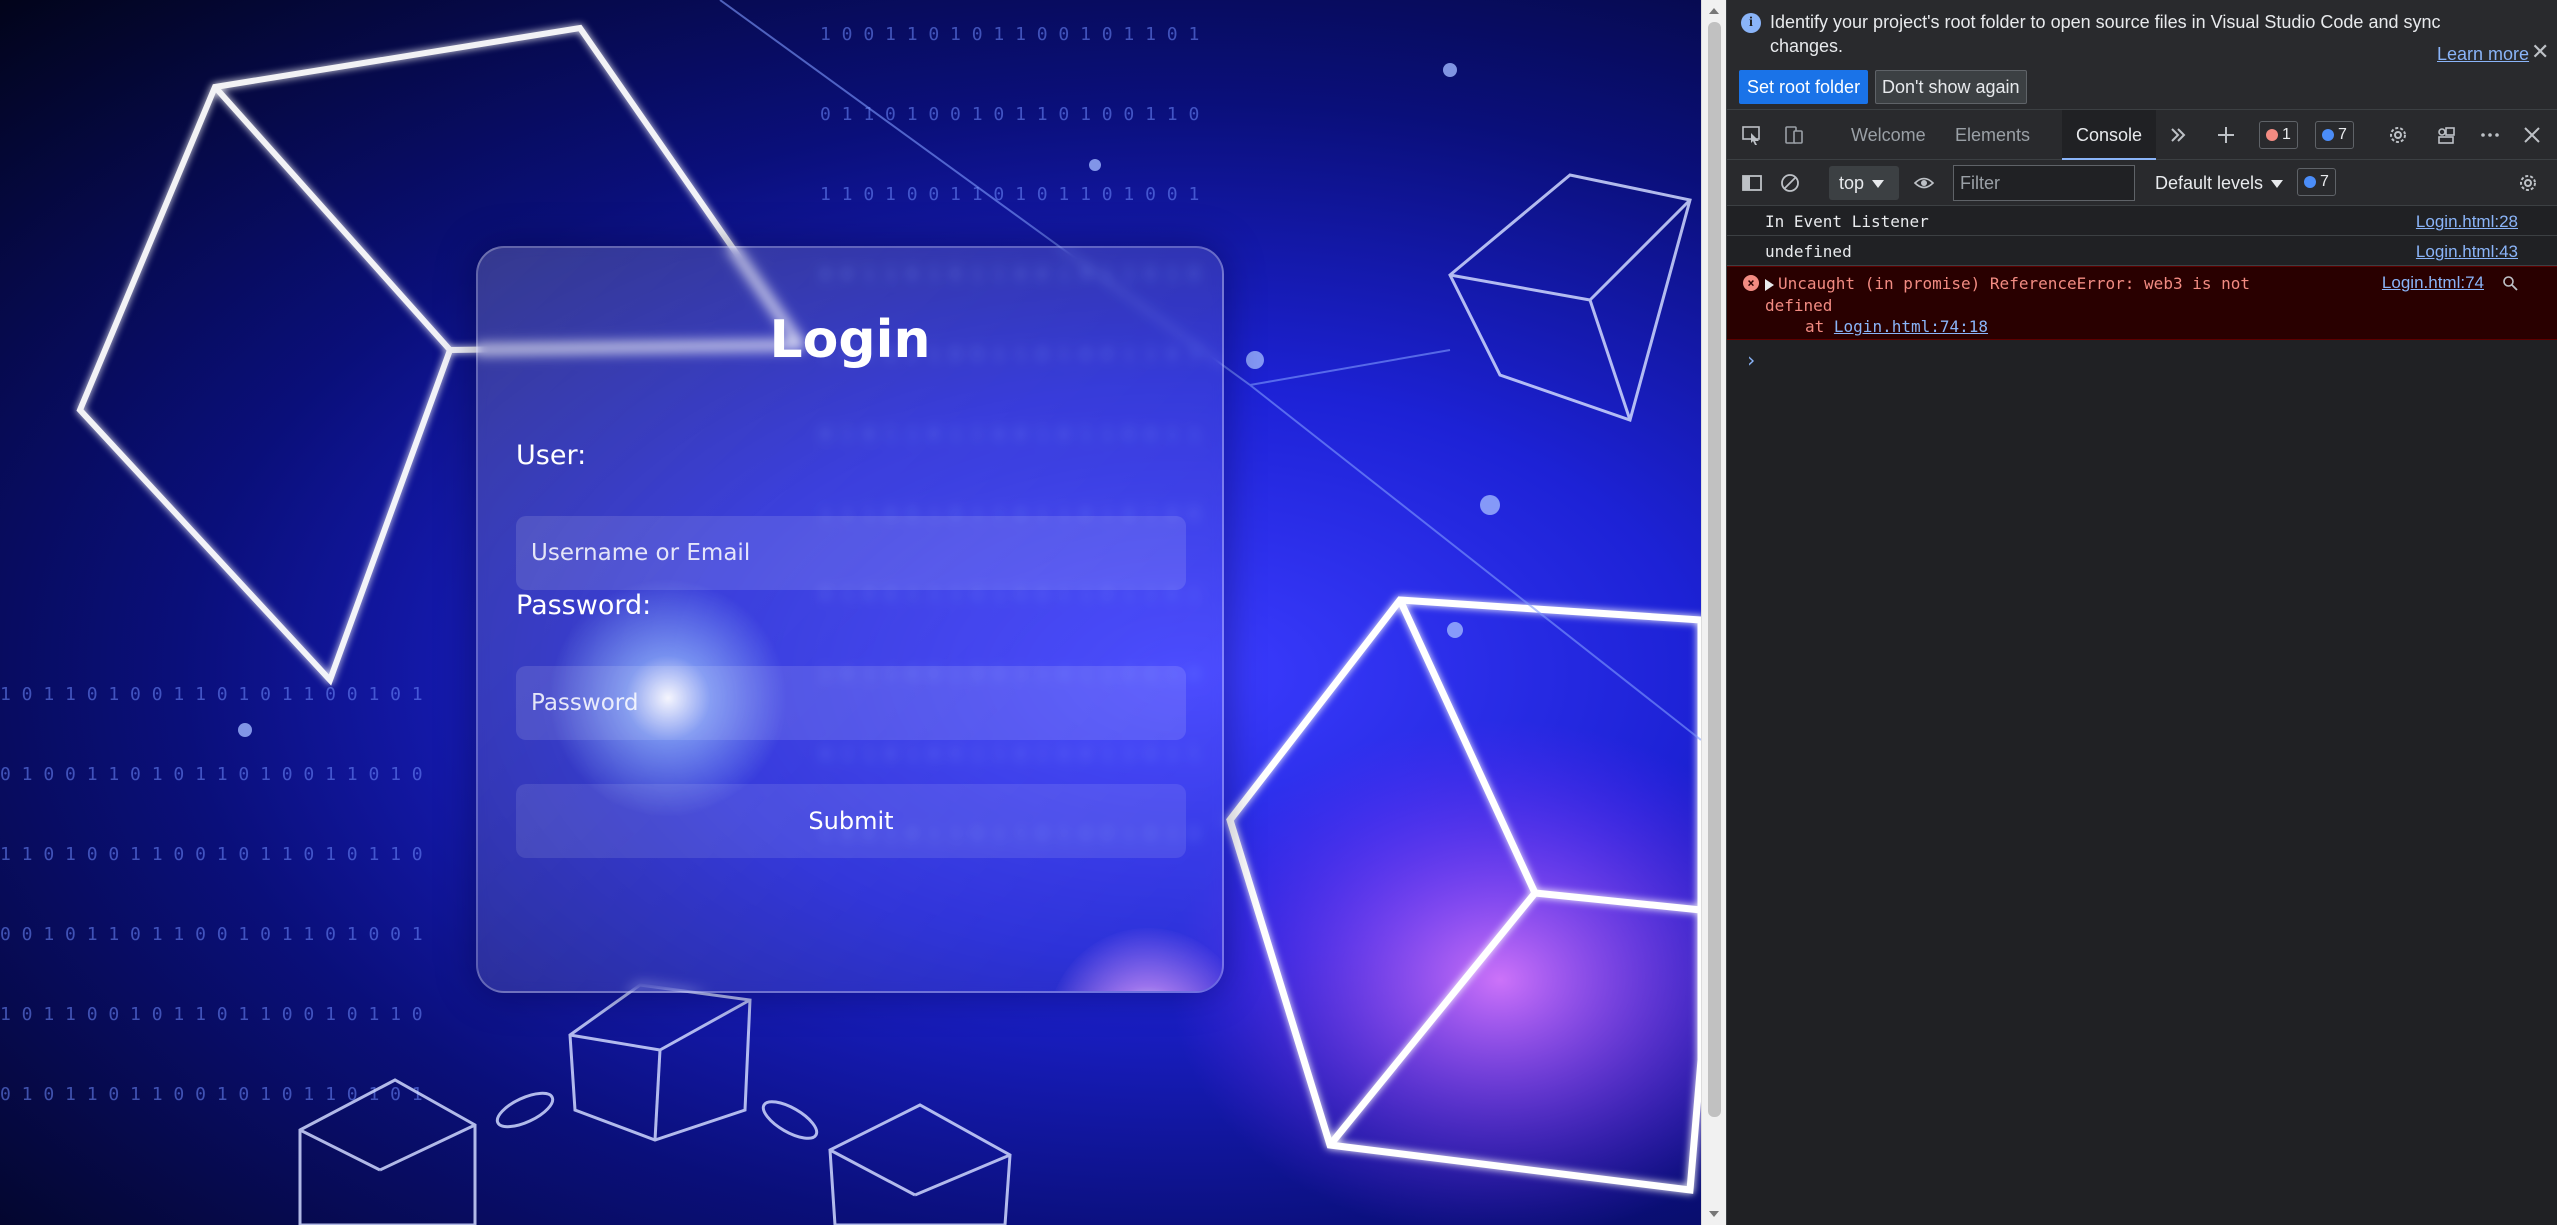 Image resolution: width=2557 pixels, height=1225 pixels. I want to click on message-count-badge: 7, so click(2334, 135).